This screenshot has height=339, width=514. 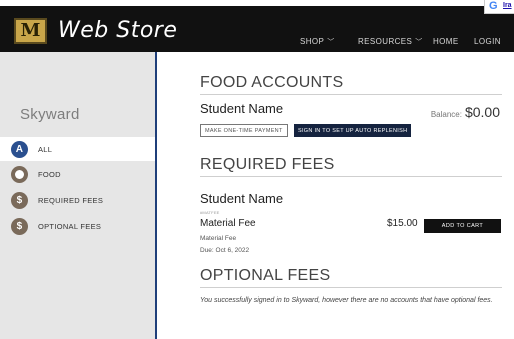 I want to click on sidebar-item-optional-fees: $ OPTIONAL FEES, so click(x=77, y=226).